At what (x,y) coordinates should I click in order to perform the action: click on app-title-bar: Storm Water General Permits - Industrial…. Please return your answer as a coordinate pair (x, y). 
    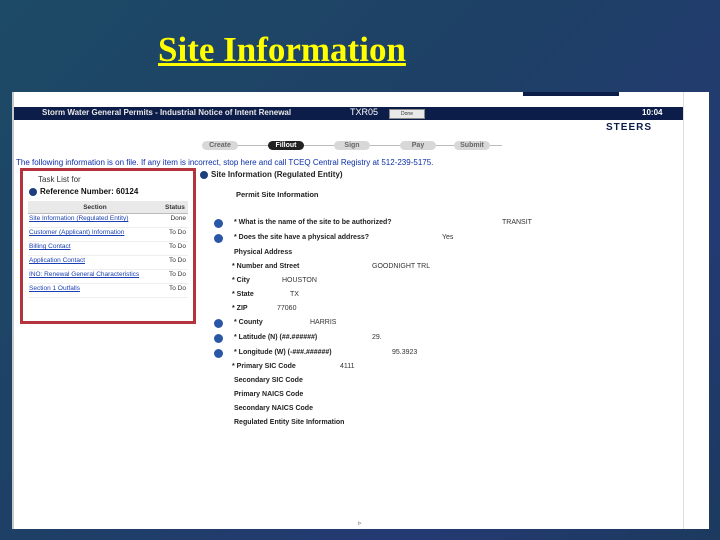
    Looking at the image, I should click on (349, 113).